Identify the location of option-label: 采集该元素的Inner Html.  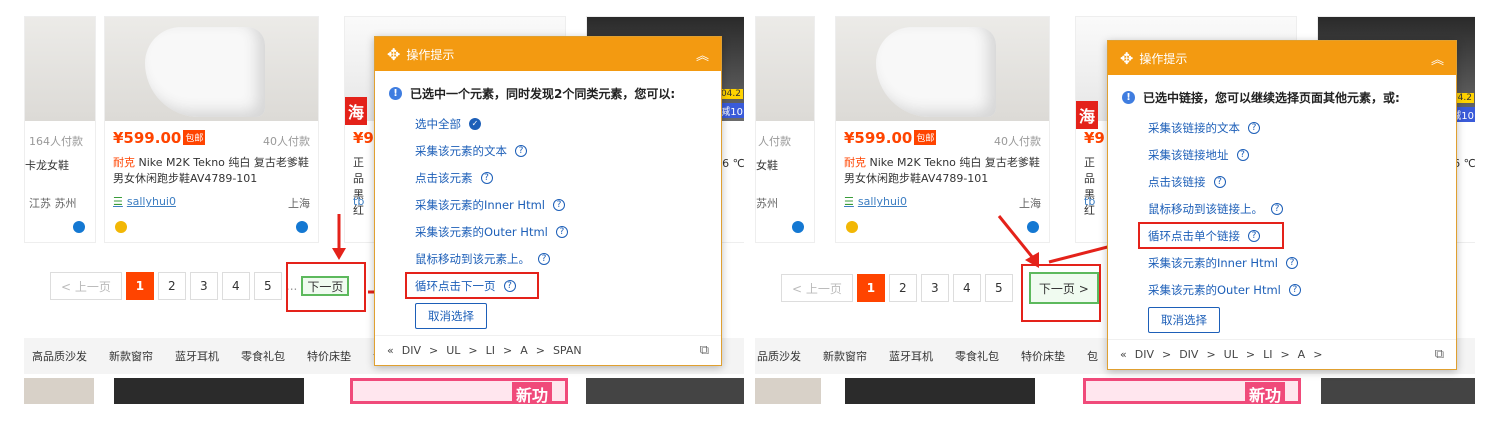
(480, 204).